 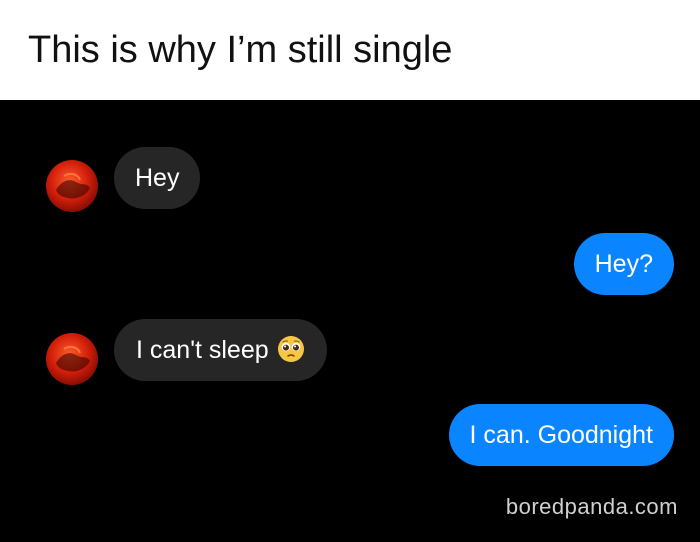 I want to click on message-bubble-outgoing: Hey?, so click(x=623, y=264).